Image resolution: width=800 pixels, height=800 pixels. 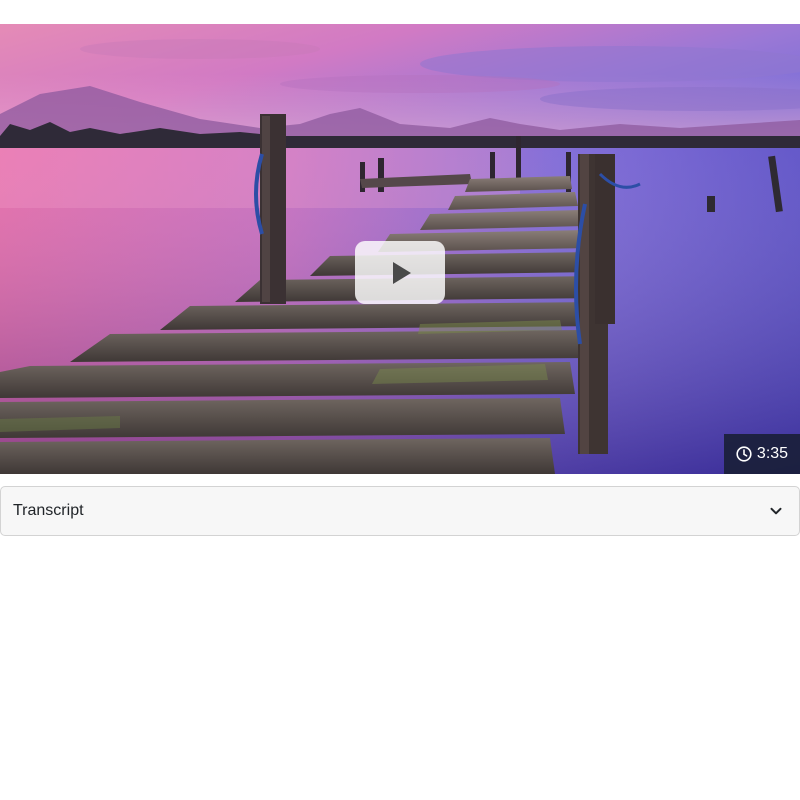 What do you see at coordinates (772, 453) in the screenshot?
I see `duration-text: 3:35` at bounding box center [772, 453].